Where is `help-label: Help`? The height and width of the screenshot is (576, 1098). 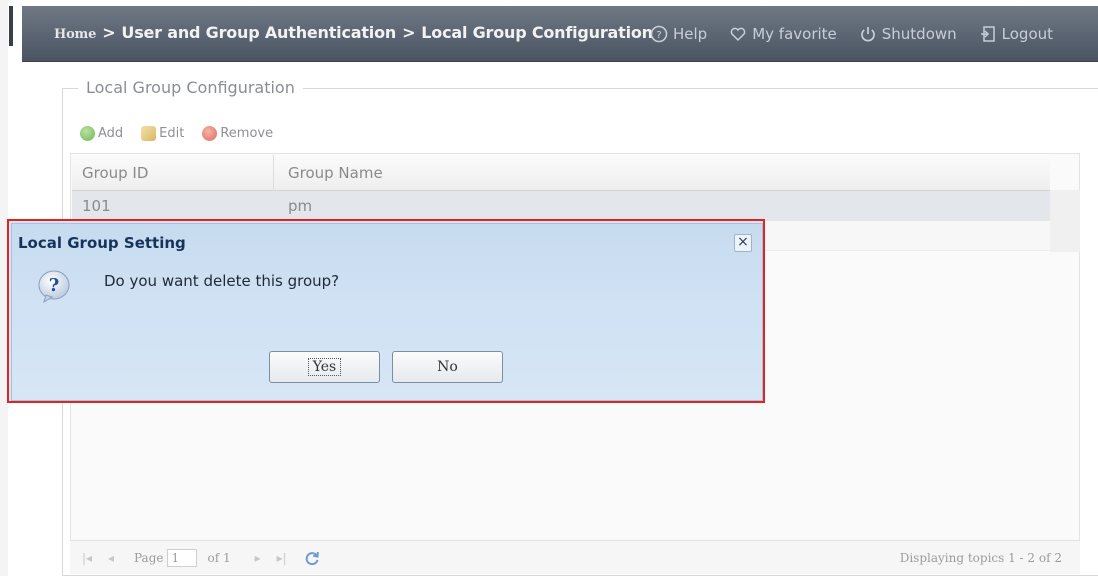 help-label: Help is located at coordinates (690, 34).